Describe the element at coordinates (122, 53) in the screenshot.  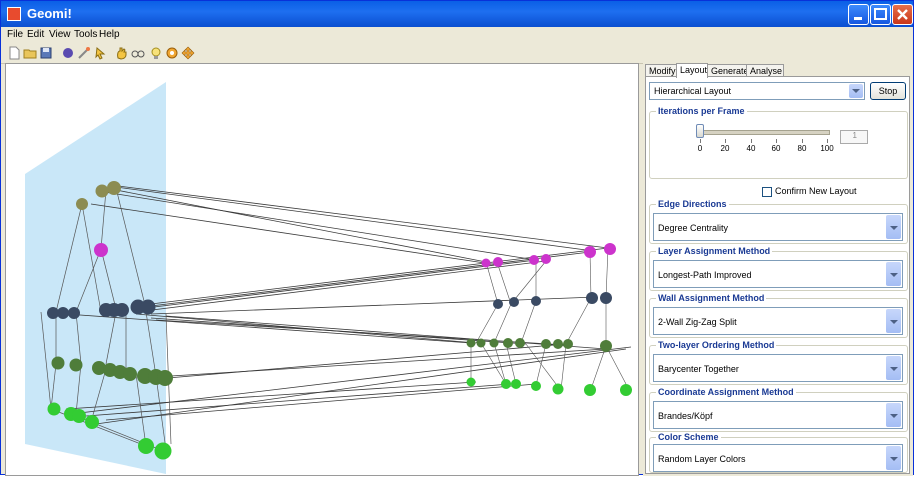
I see `hand-icon` at that location.